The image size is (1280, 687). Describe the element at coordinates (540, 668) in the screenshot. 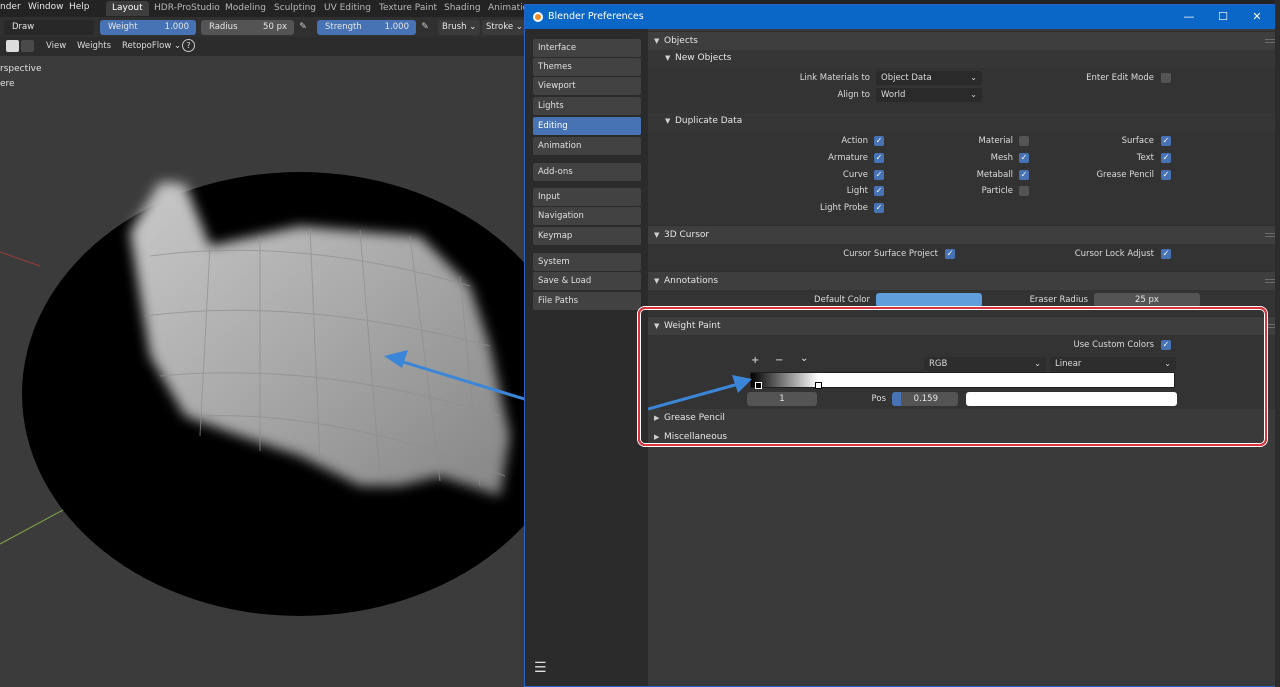

I see `preferences-menu-icon: ☰` at that location.